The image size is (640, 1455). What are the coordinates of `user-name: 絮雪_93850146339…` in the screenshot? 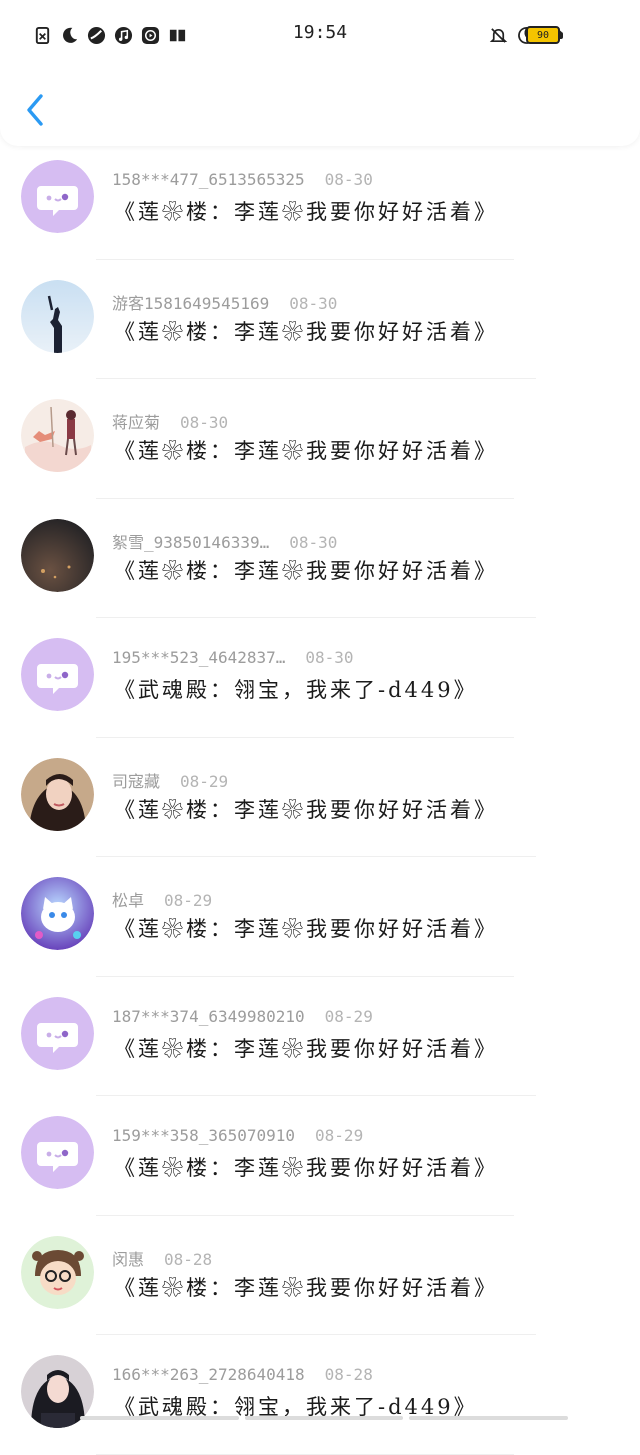 It's located at (190, 541).